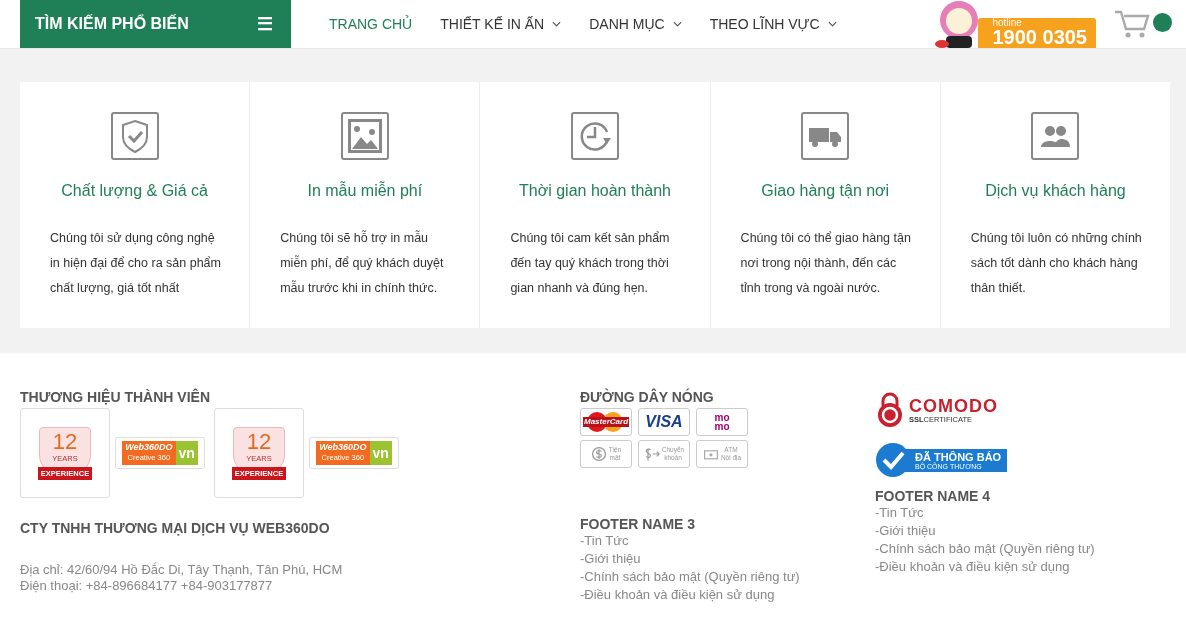  Describe the element at coordinates (1037, 33) in the screenshot. I see `hotline-banner: hotline 1900 0305` at that location.